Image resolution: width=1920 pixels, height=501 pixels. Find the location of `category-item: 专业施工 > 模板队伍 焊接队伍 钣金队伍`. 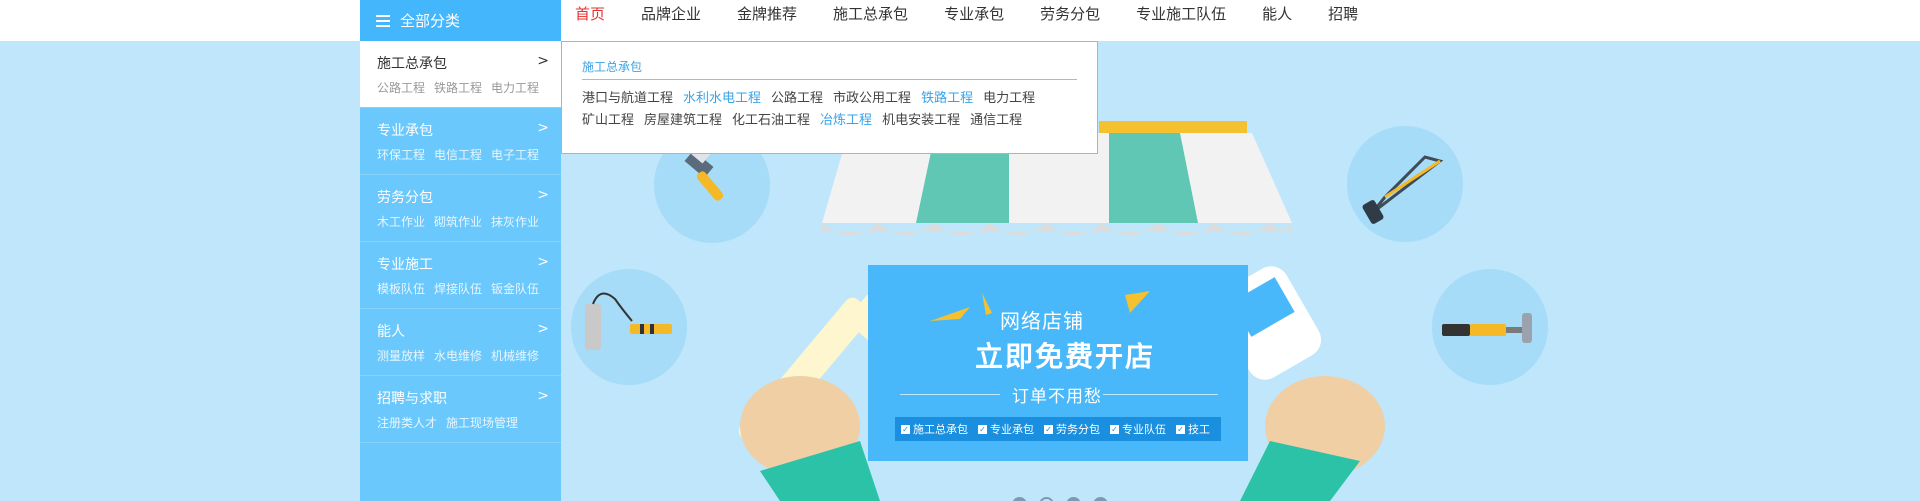

category-item: 专业施工 > 模板队伍 焊接队伍 钣金队伍 is located at coordinates (460, 275).